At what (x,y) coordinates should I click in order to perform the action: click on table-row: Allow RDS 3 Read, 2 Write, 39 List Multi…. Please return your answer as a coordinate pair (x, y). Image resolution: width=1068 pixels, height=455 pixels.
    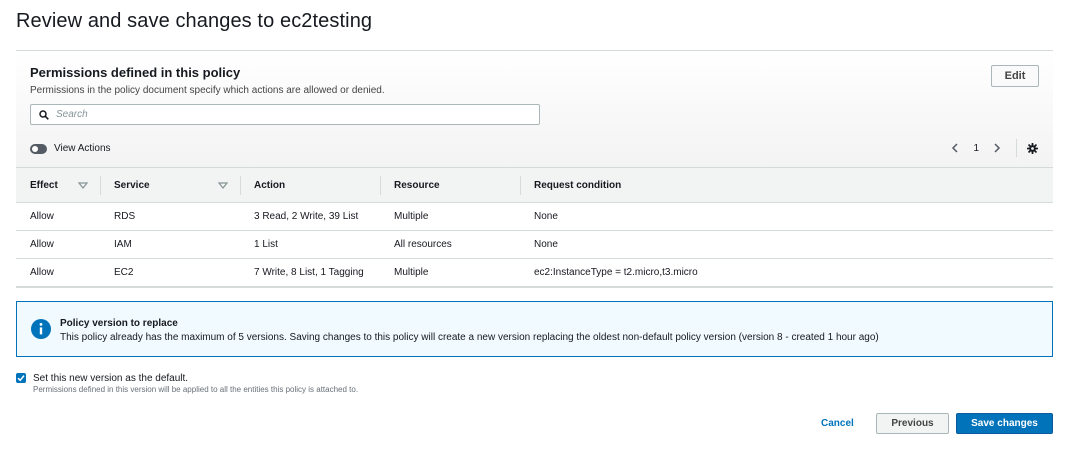
    Looking at the image, I should click on (534, 216).